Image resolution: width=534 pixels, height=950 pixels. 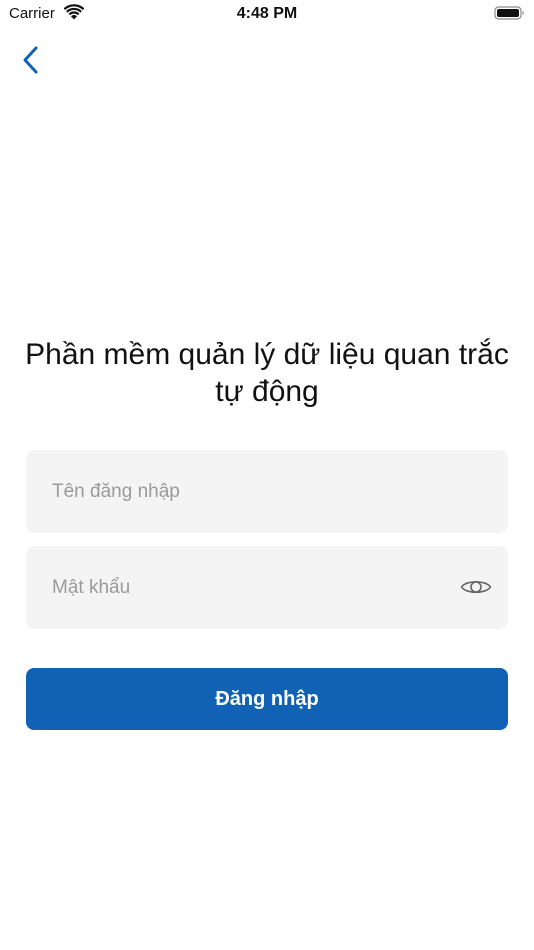 What do you see at coordinates (262, 587) in the screenshot?
I see `password-input` at bounding box center [262, 587].